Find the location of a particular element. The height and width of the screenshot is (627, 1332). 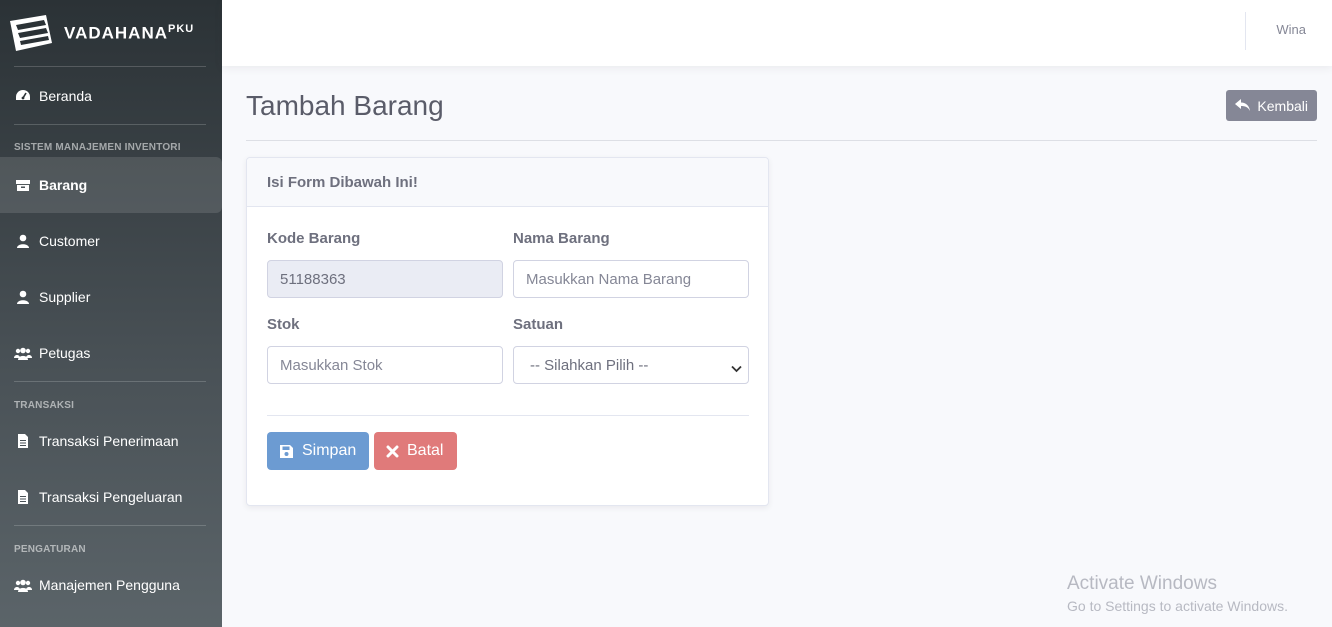

title-divider is located at coordinates (781, 140).